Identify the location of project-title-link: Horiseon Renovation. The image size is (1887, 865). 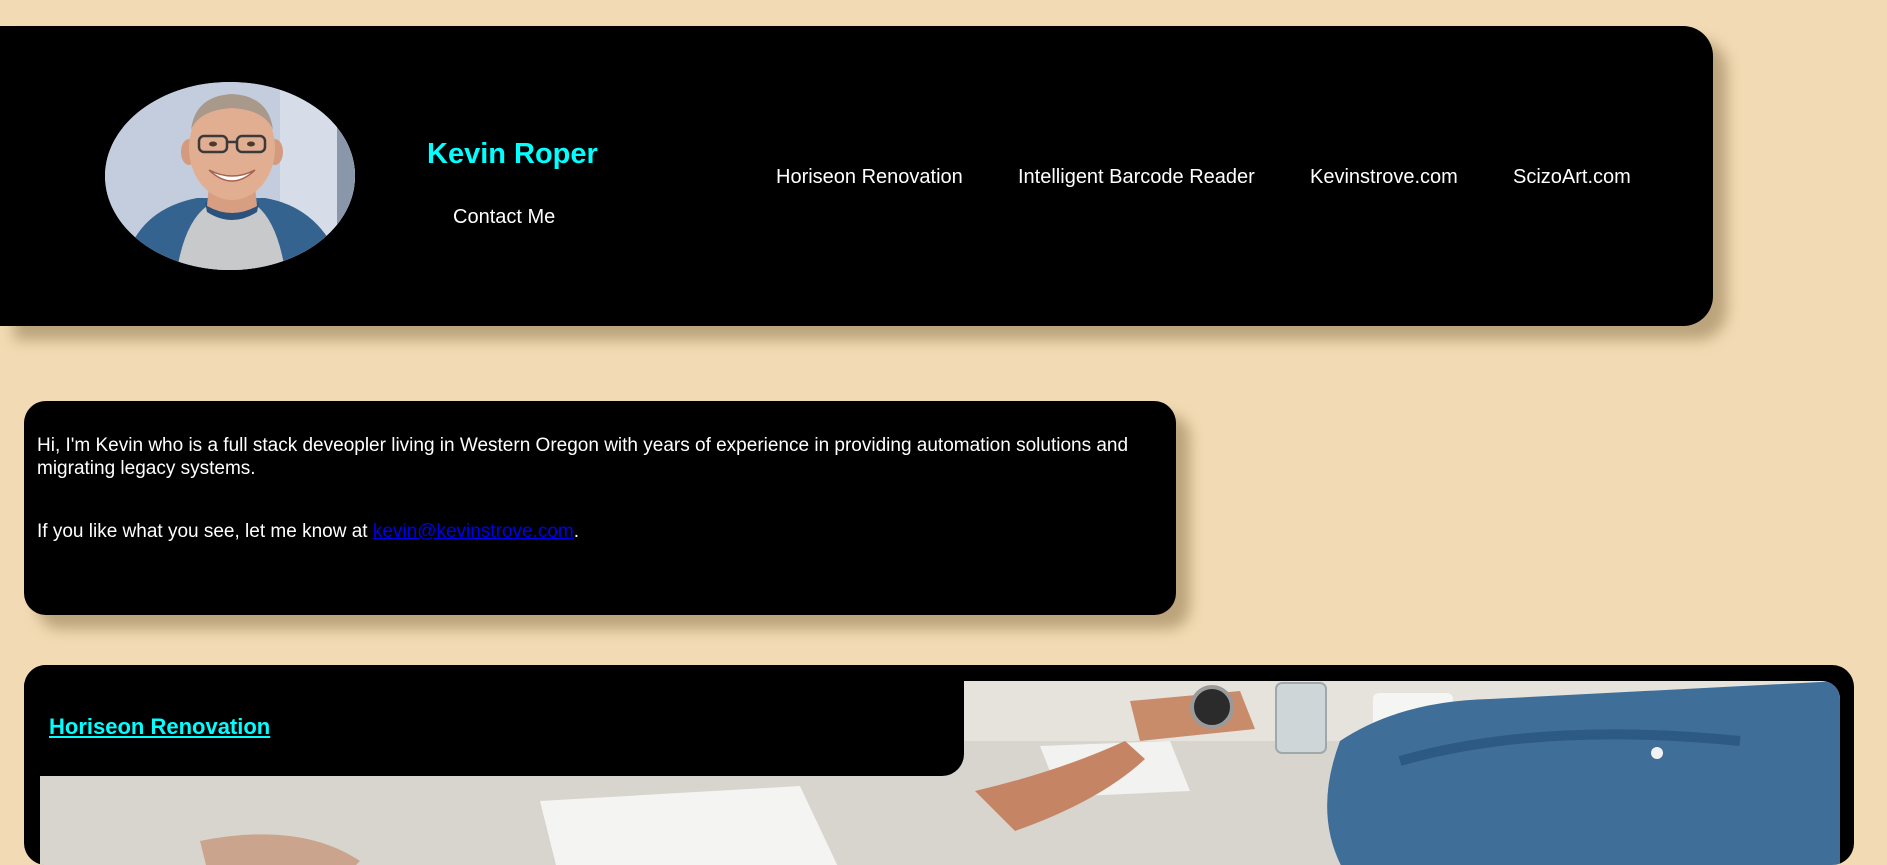
(159, 727).